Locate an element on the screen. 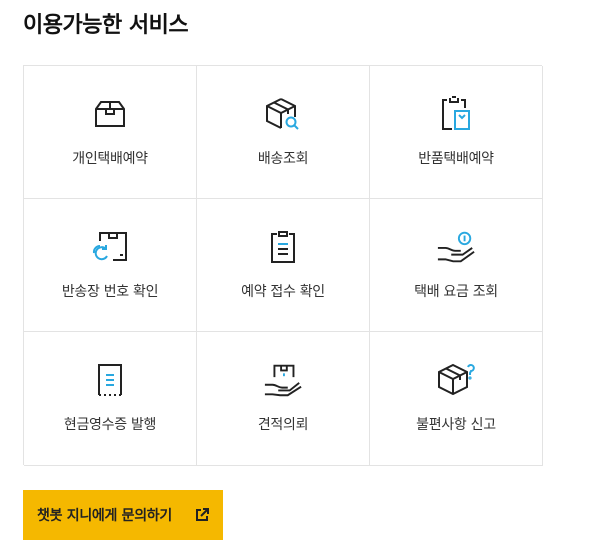 The height and width of the screenshot is (553, 600). service-reservation-check: 예약 접수 확인 is located at coordinates (283, 265).